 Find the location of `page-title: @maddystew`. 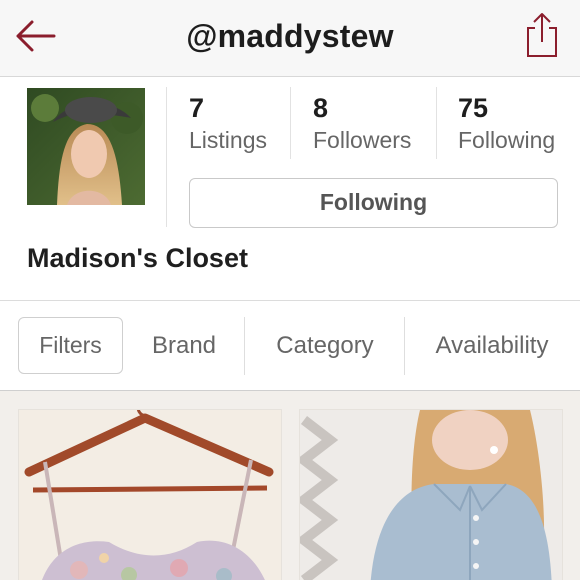

page-title: @maddystew is located at coordinates (290, 36).